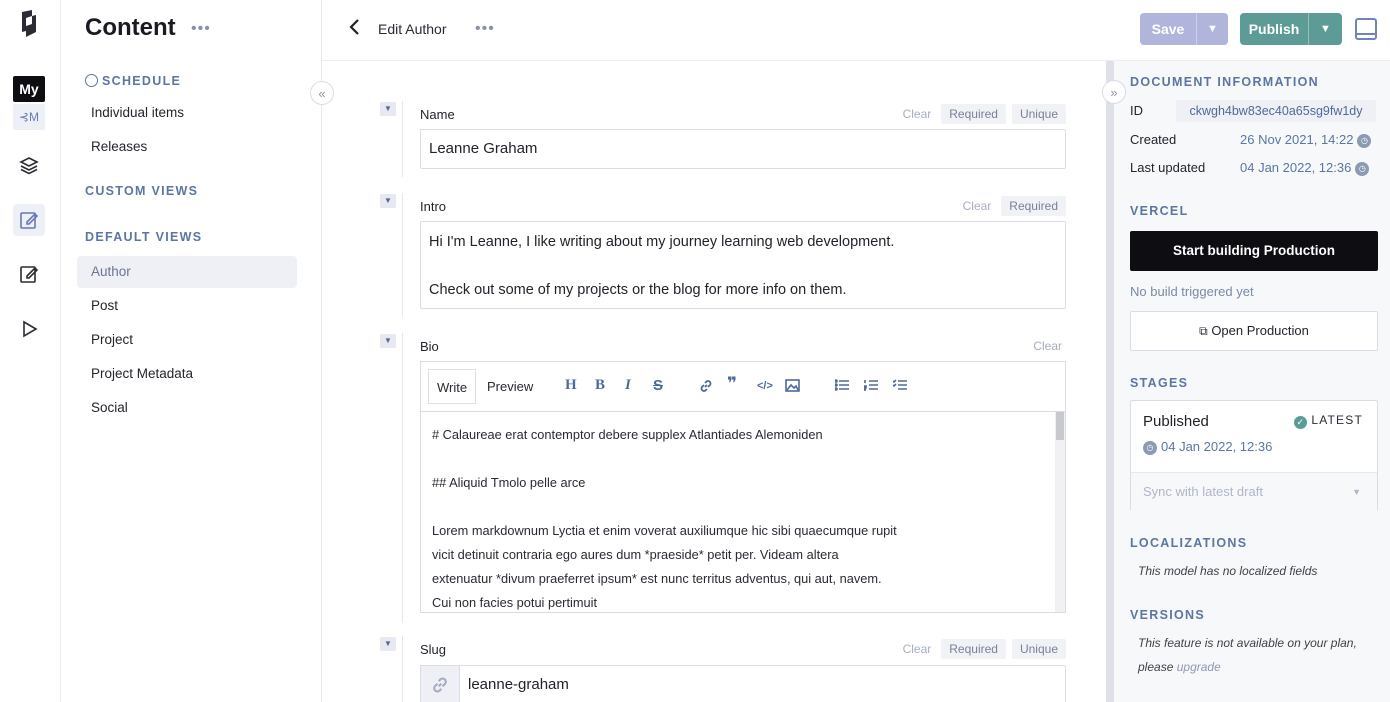 Image resolution: width=1390 pixels, height=702 pixels. Describe the element at coordinates (412, 29) in the screenshot. I see `breadcrumb: Edit Author` at that location.